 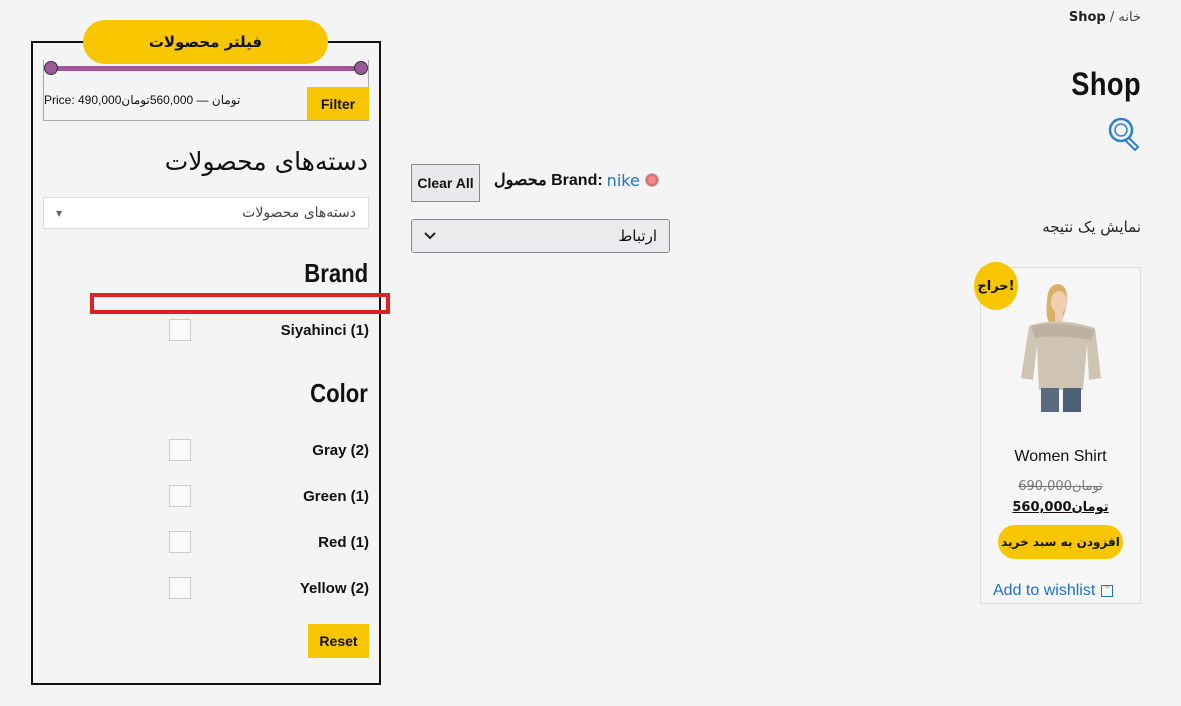 What do you see at coordinates (339, 393) in the screenshot?
I see `color-heading: Color` at bounding box center [339, 393].